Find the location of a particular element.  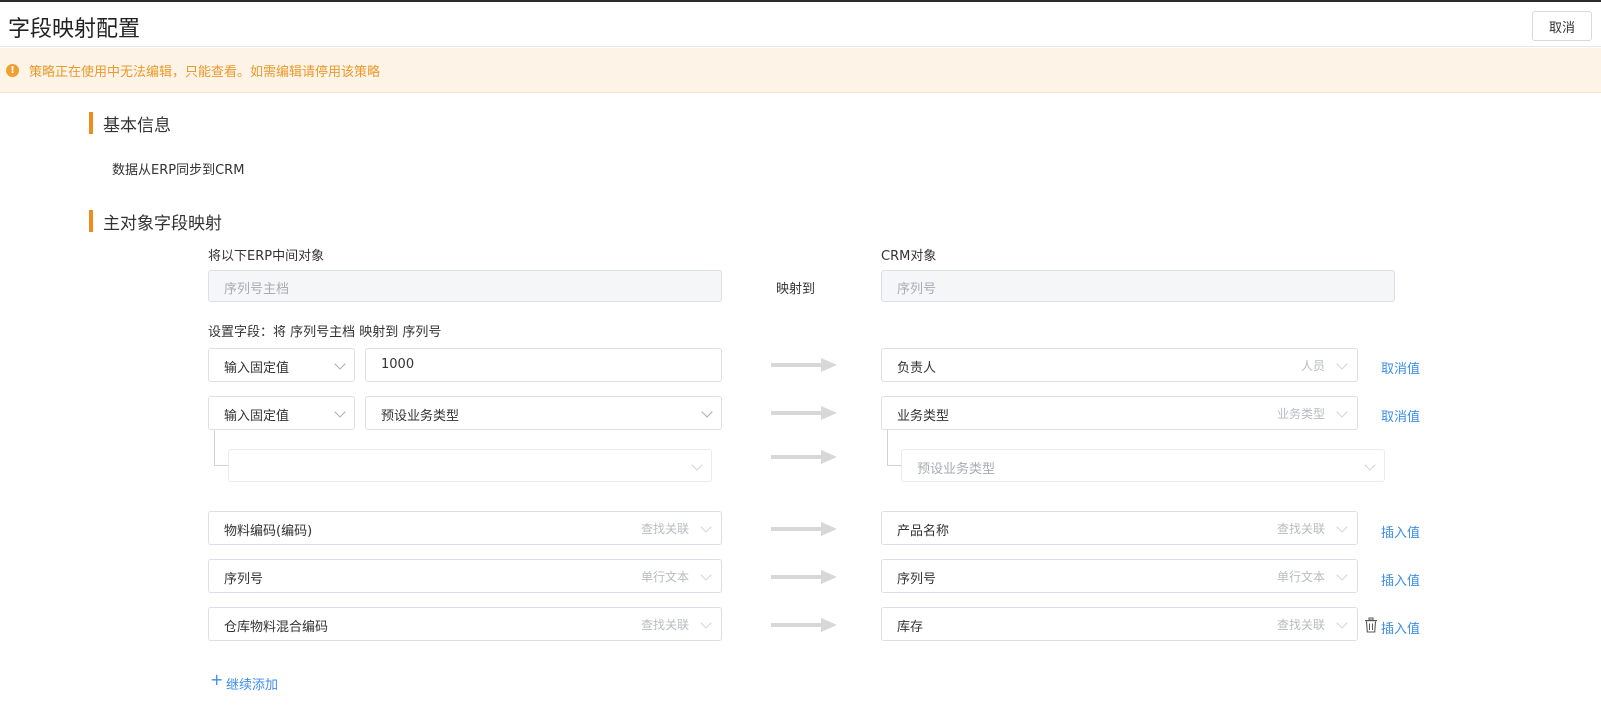

trash-icon is located at coordinates (1371, 625).